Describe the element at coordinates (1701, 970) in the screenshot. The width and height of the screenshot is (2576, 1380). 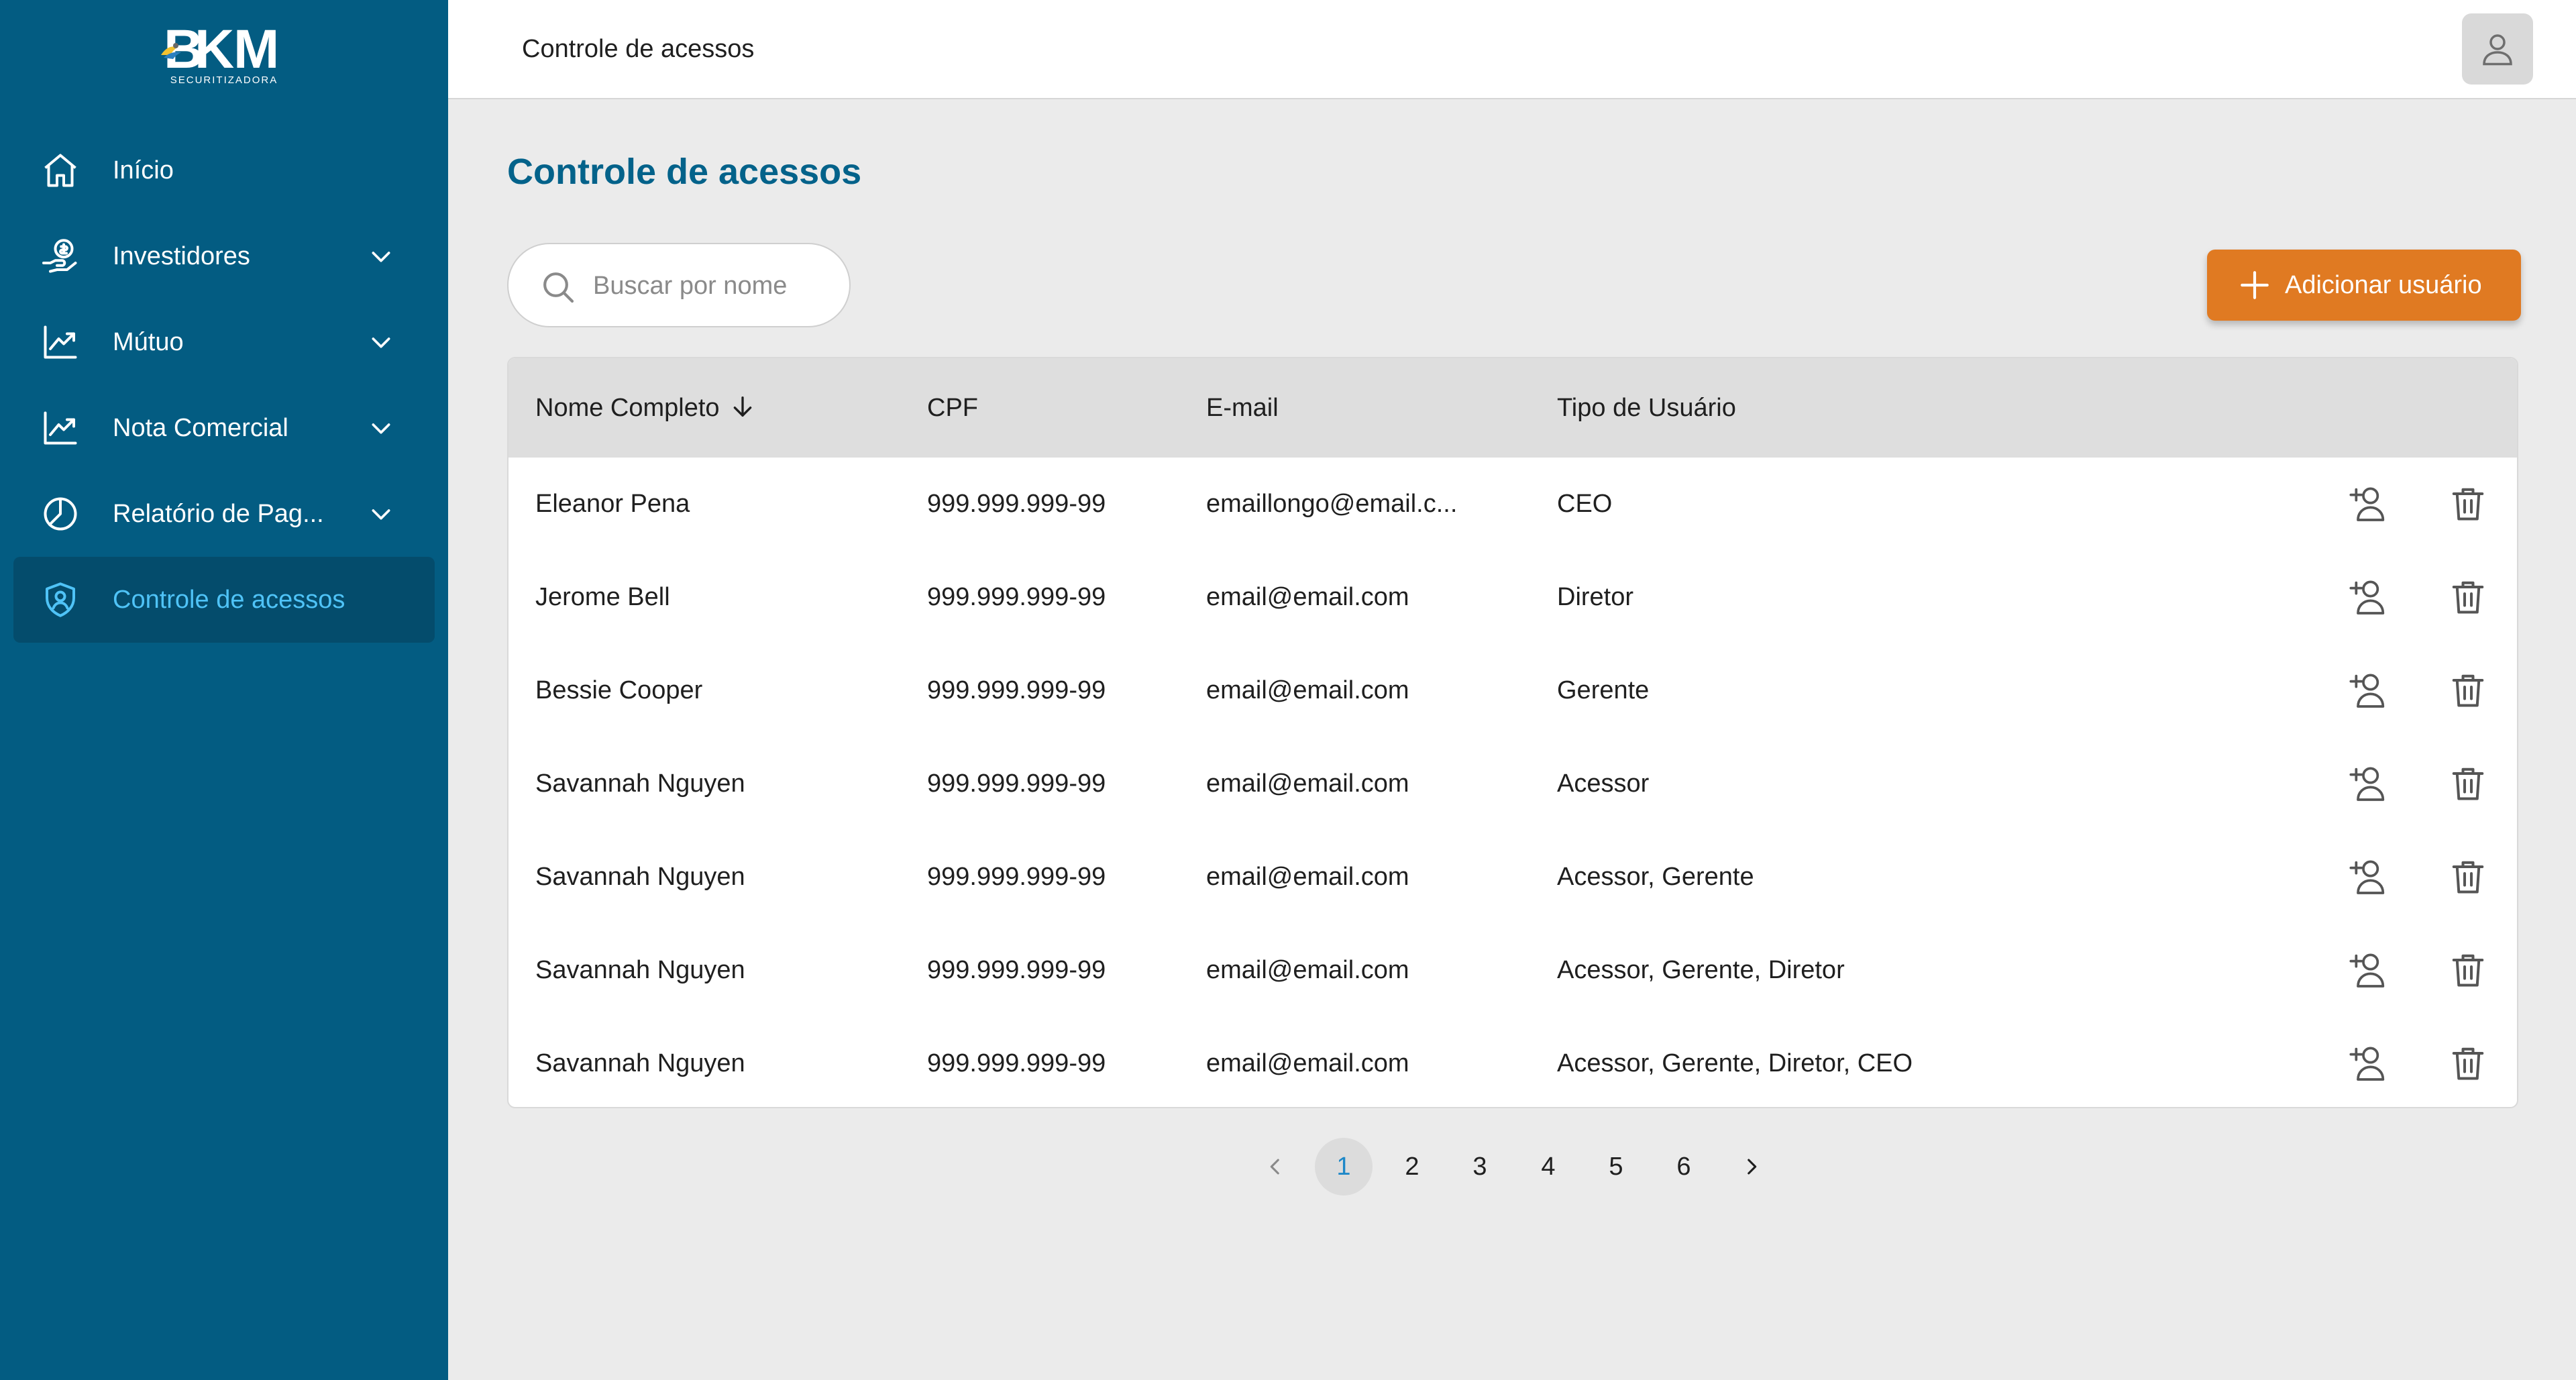
I see `cell-tipo: Acessor, Gerente, Diretor` at that location.